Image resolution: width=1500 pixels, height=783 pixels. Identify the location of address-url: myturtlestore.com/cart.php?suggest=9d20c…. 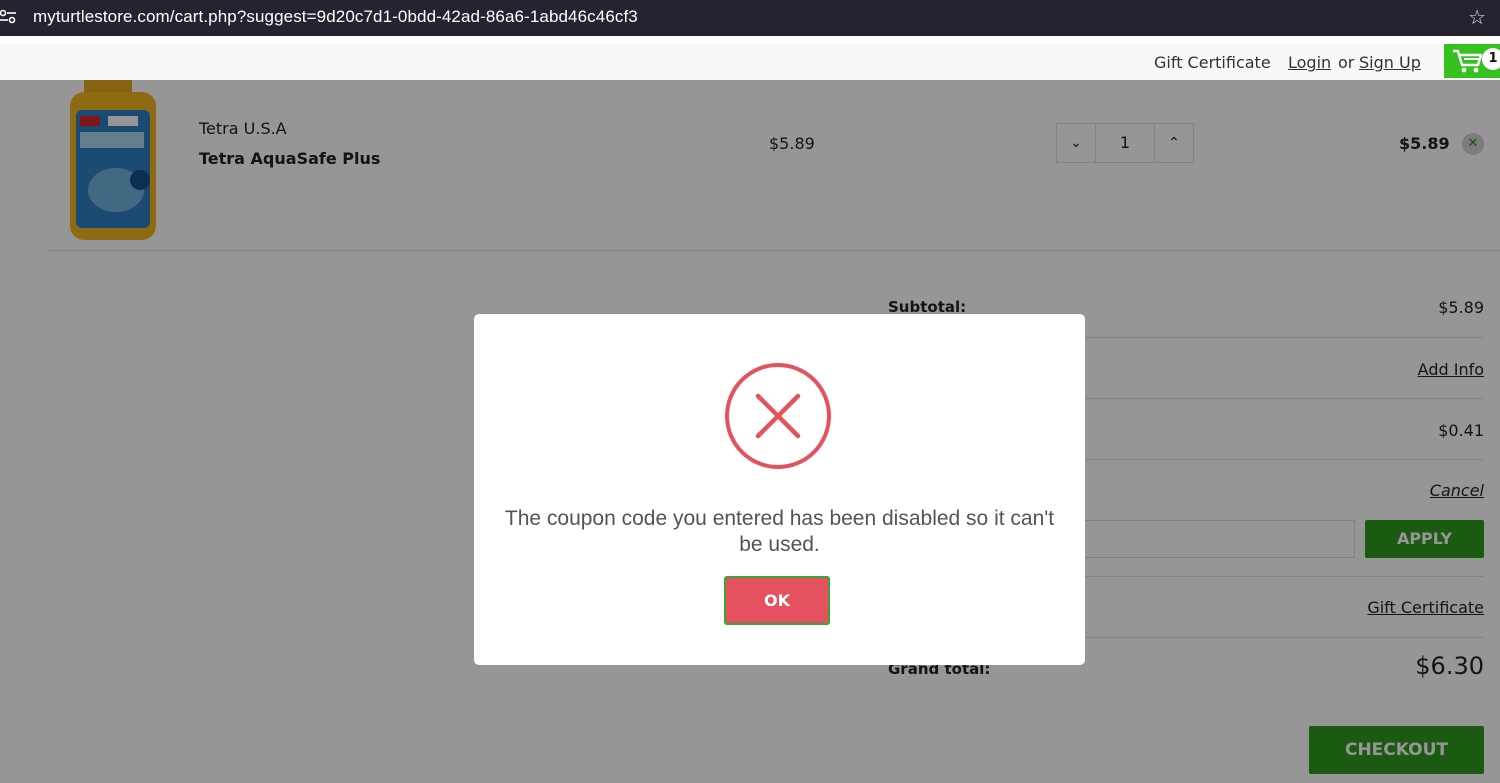
(335, 17).